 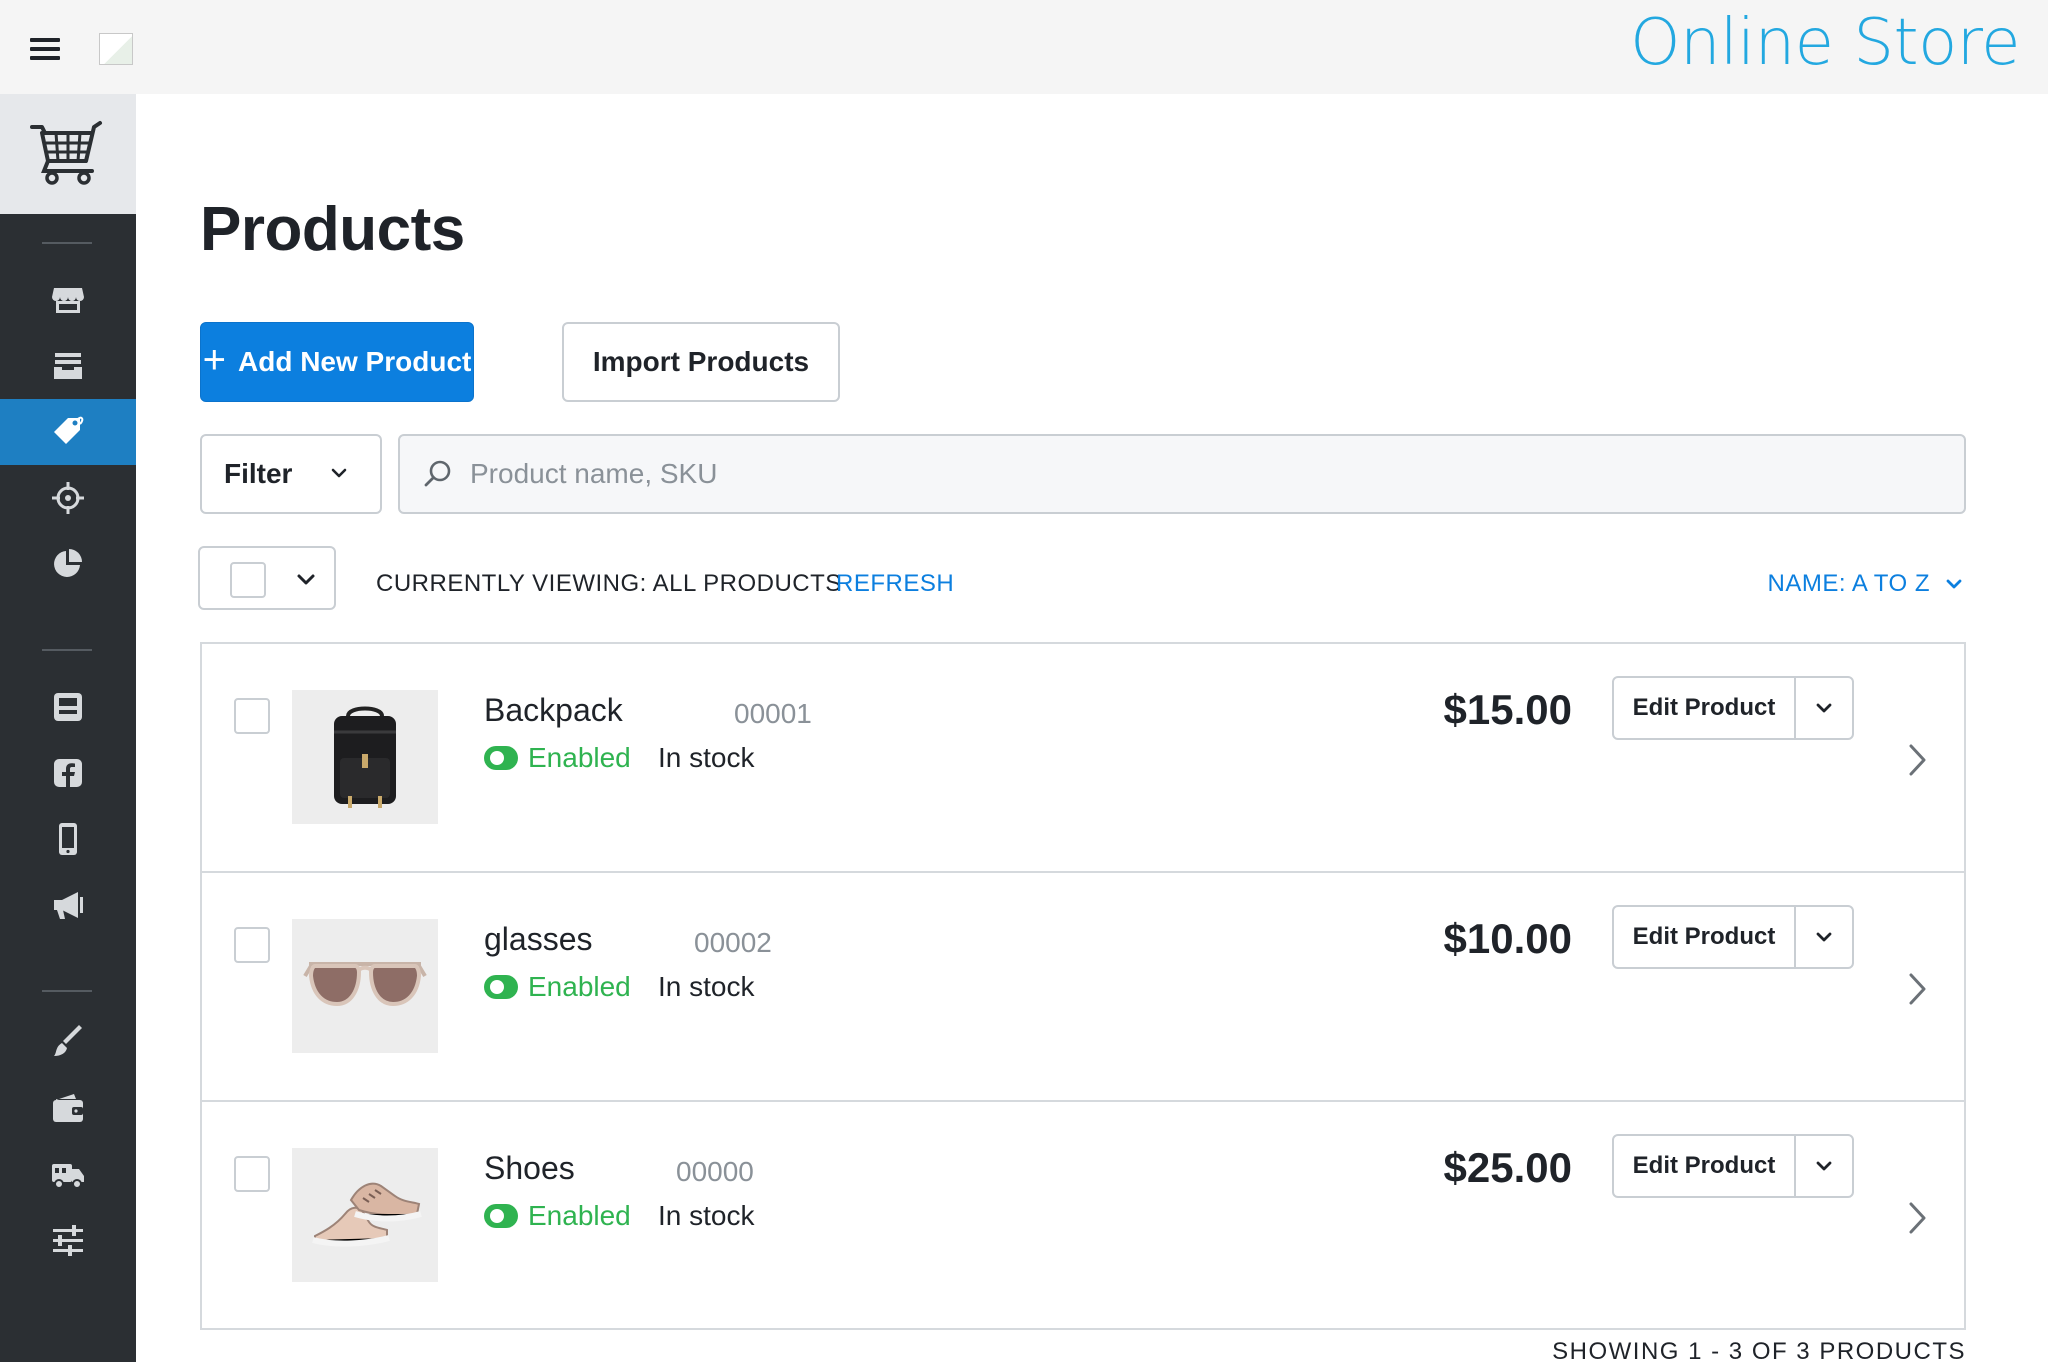 What do you see at coordinates (258, 473) in the screenshot?
I see `filter-label: Filter` at bounding box center [258, 473].